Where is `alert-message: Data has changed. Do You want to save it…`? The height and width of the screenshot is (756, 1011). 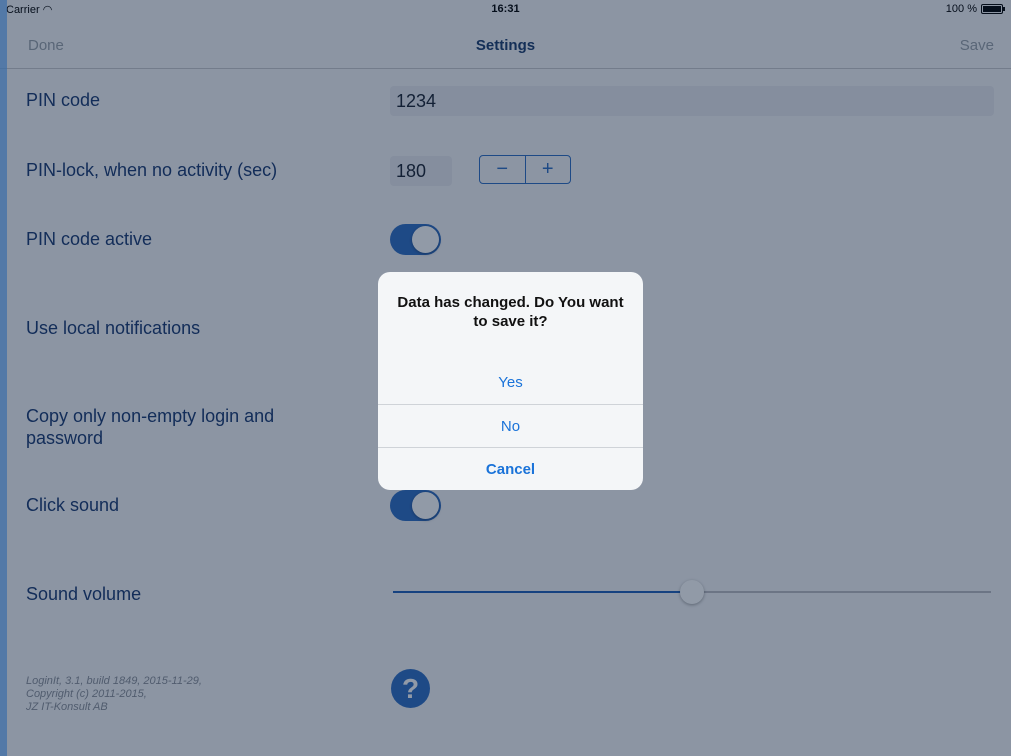 alert-message: Data has changed. Do You want to save it… is located at coordinates (510, 312).